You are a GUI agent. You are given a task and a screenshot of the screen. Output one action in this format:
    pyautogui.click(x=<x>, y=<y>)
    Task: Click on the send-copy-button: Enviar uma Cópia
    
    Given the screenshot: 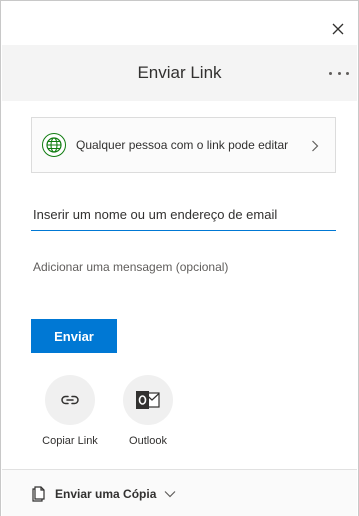 What is the action you would take?
    pyautogui.click(x=104, y=493)
    